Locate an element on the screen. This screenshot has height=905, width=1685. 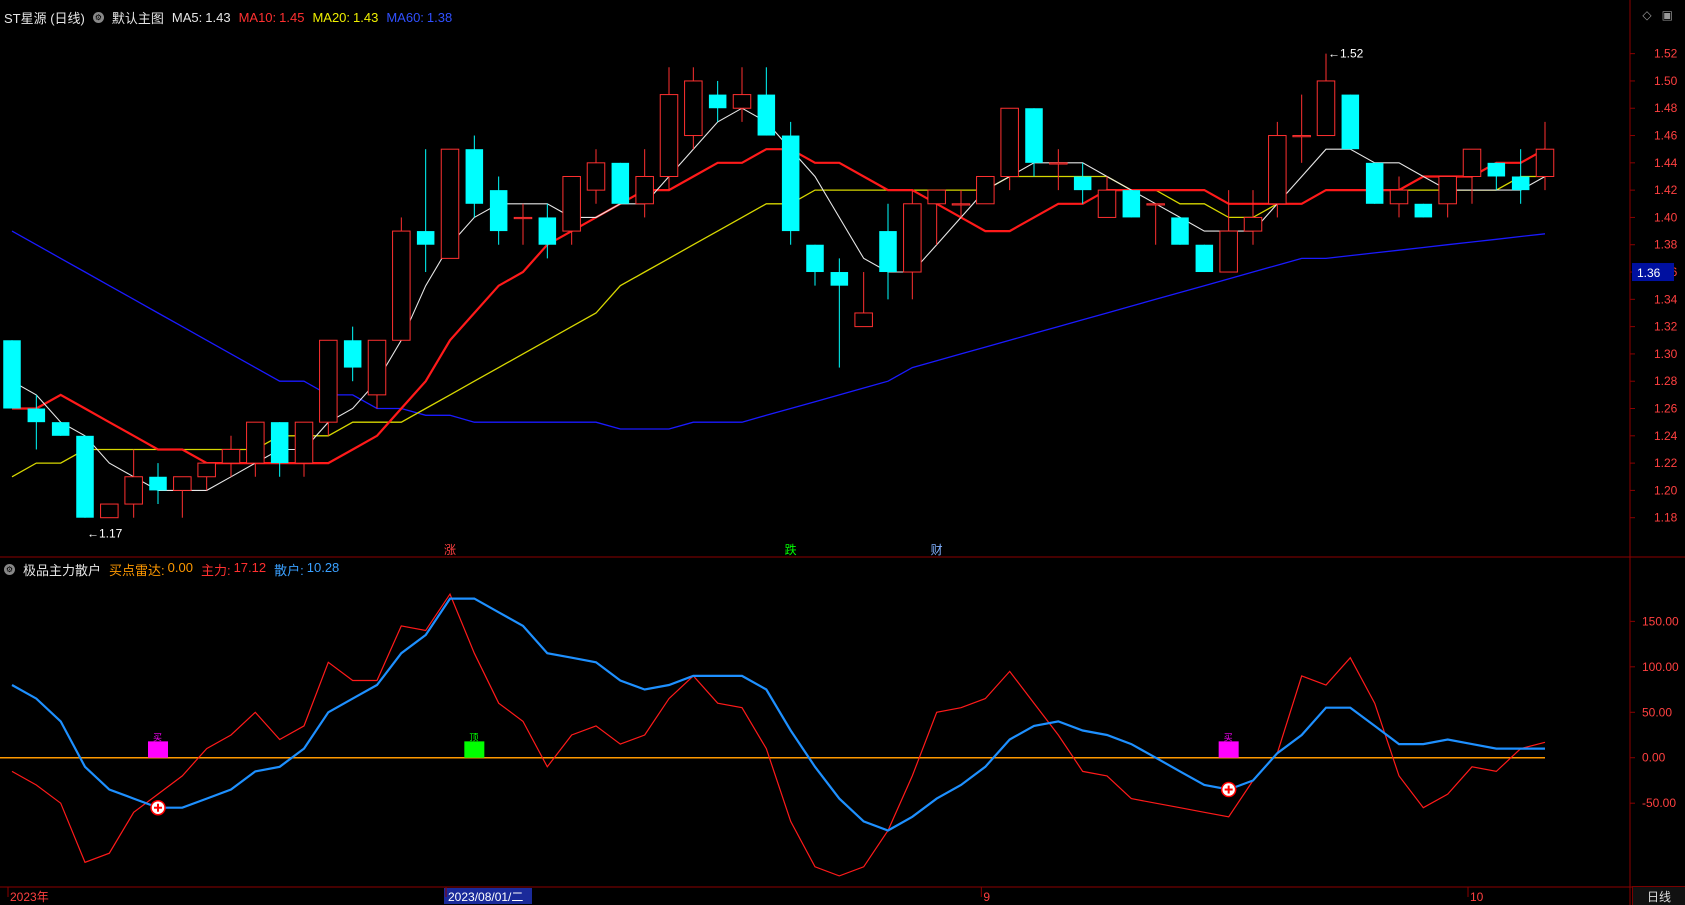
price-tick-label: 1.44 is located at coordinates (1666, 163).